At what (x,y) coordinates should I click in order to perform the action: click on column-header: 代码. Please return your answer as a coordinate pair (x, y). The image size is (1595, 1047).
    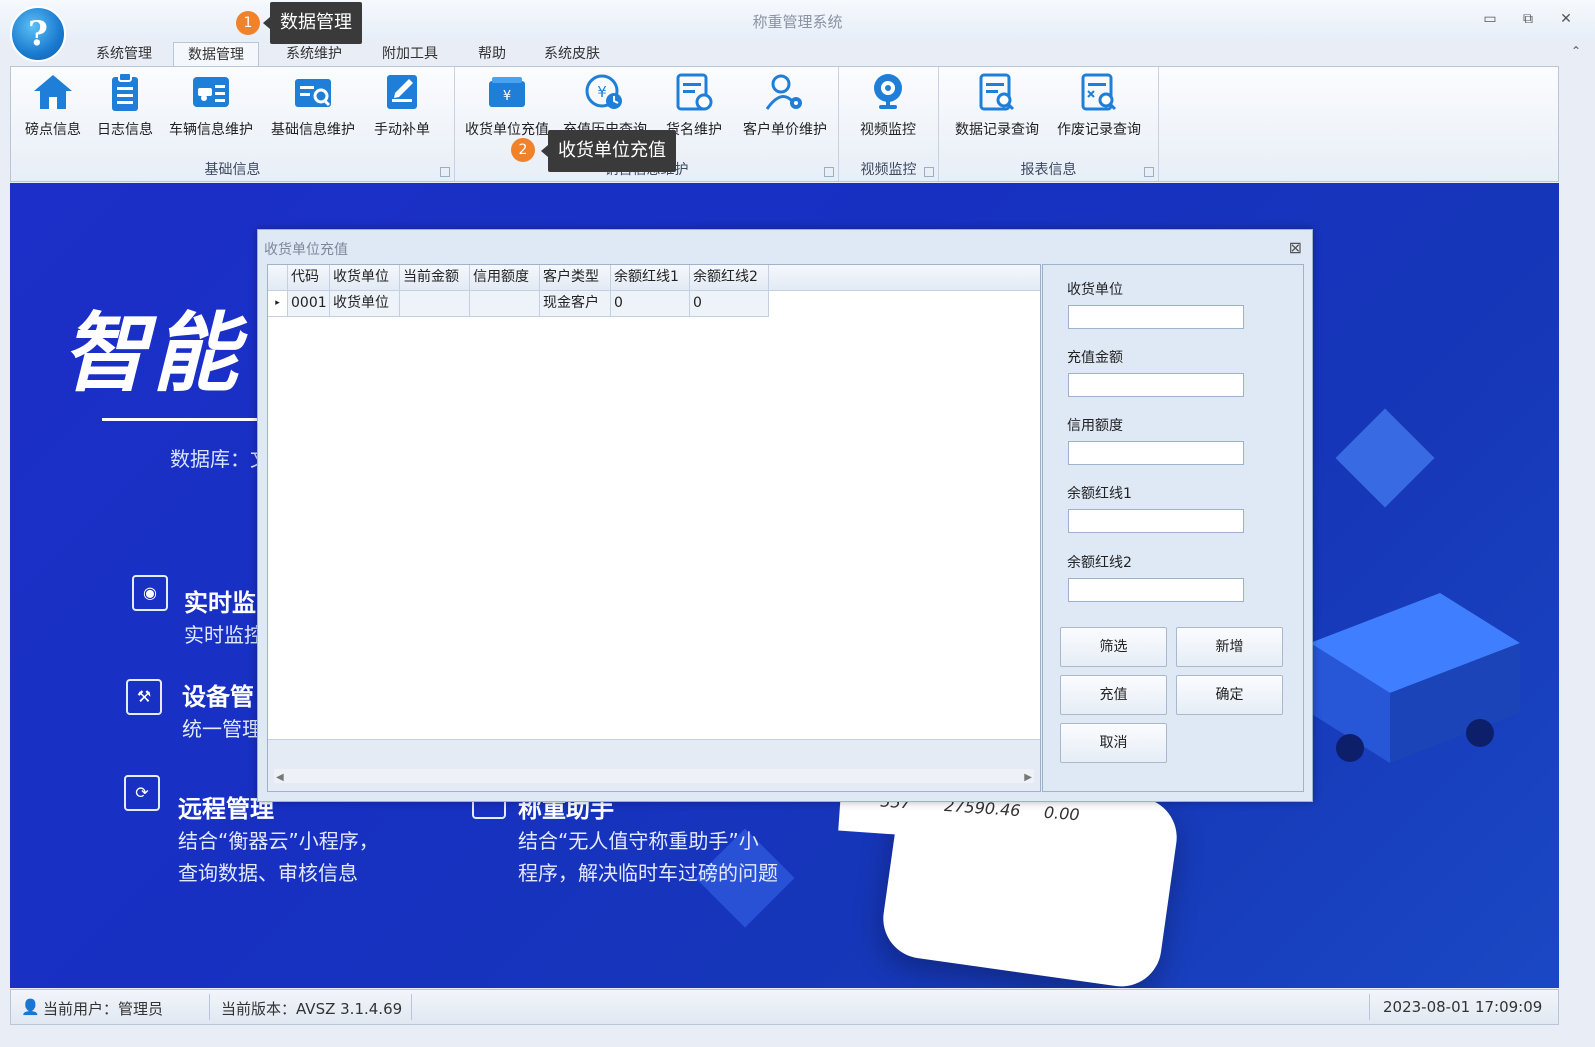
    Looking at the image, I should click on (309, 278).